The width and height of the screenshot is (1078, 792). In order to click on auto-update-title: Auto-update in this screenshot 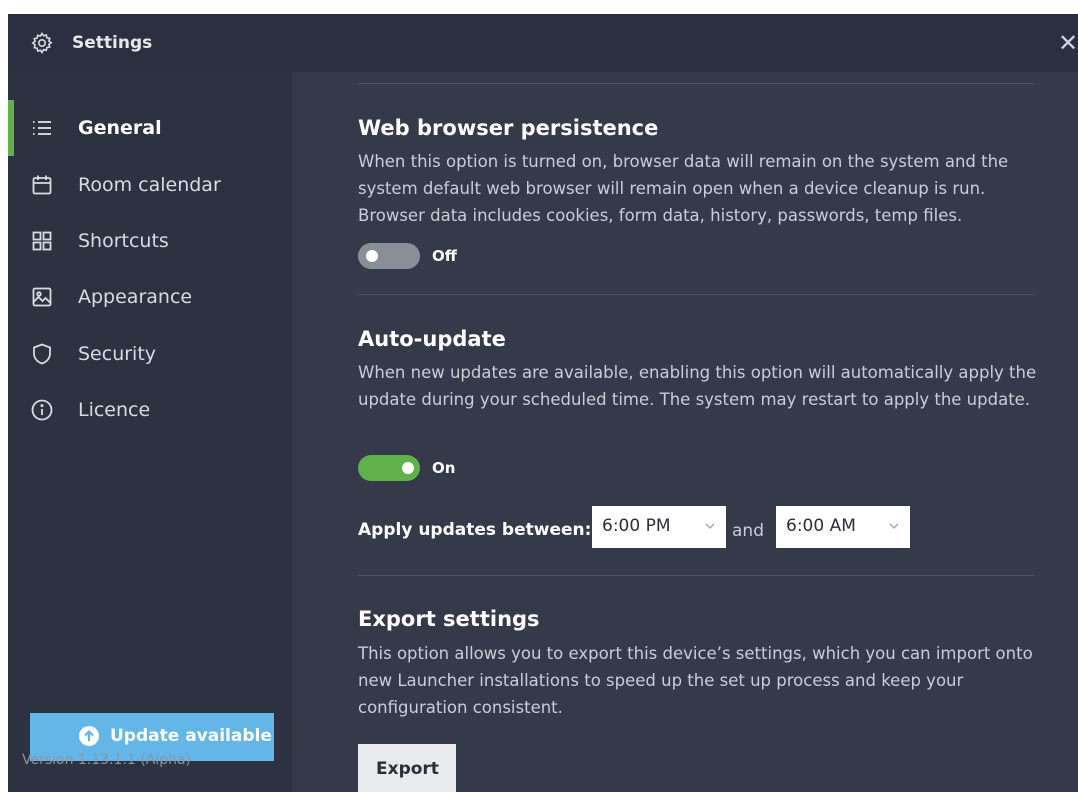, I will do `click(432, 339)`.